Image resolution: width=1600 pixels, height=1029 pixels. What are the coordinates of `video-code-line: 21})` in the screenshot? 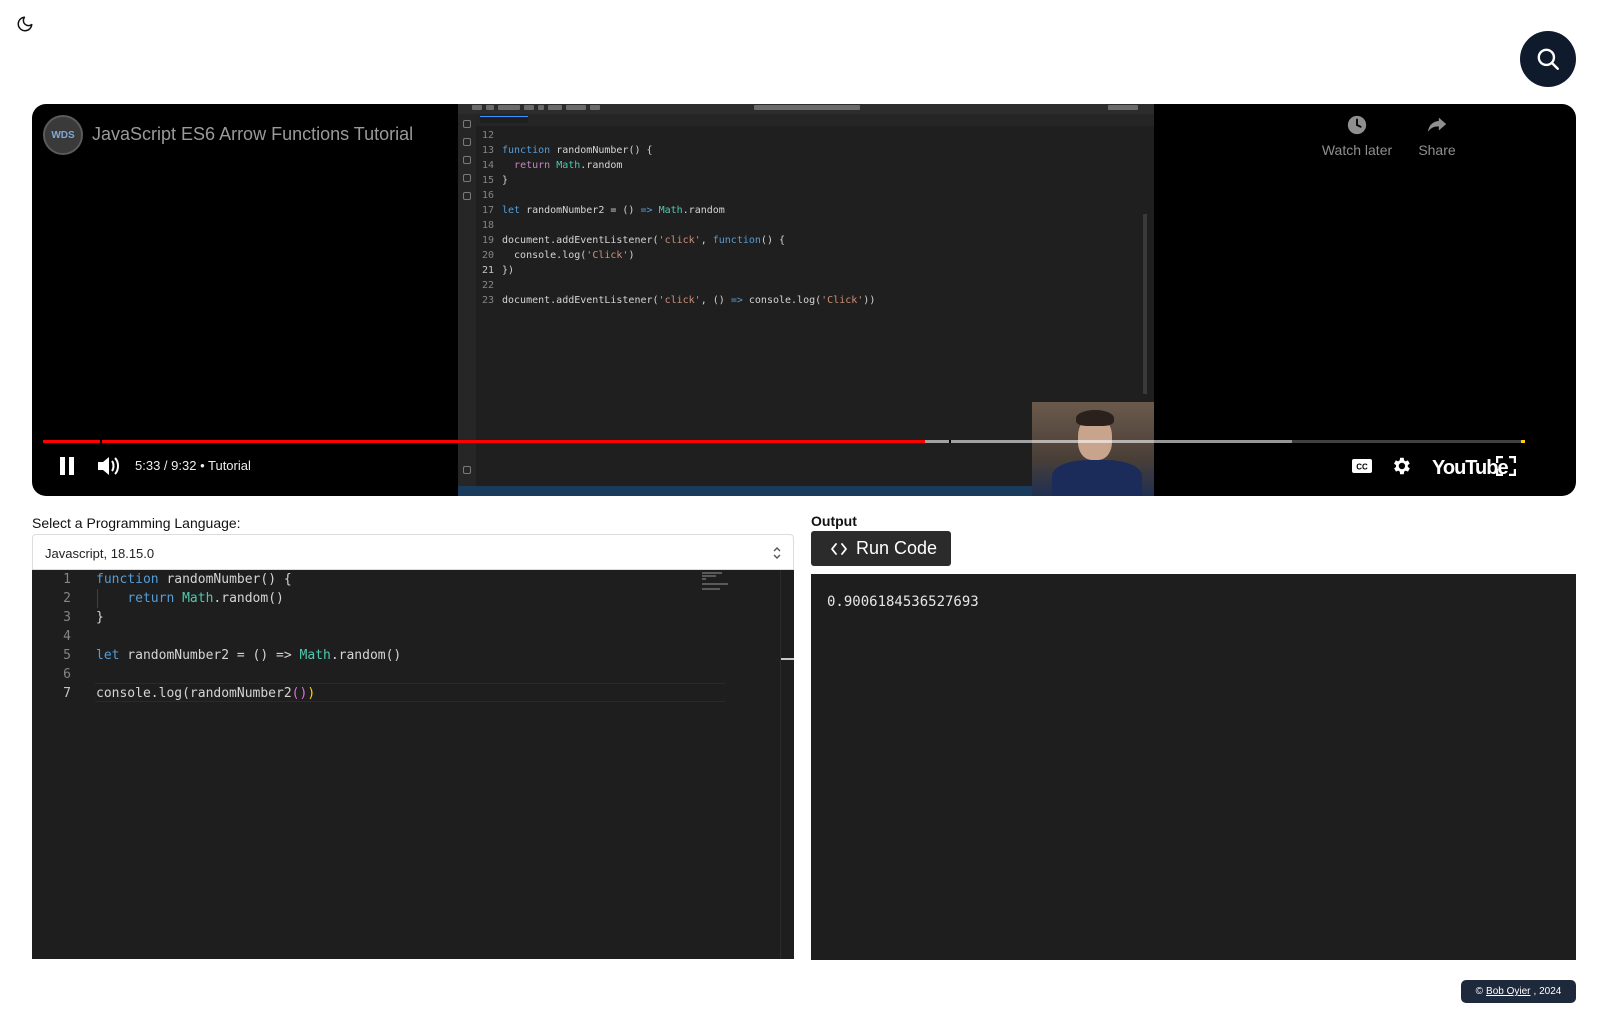 It's located at (678, 270).